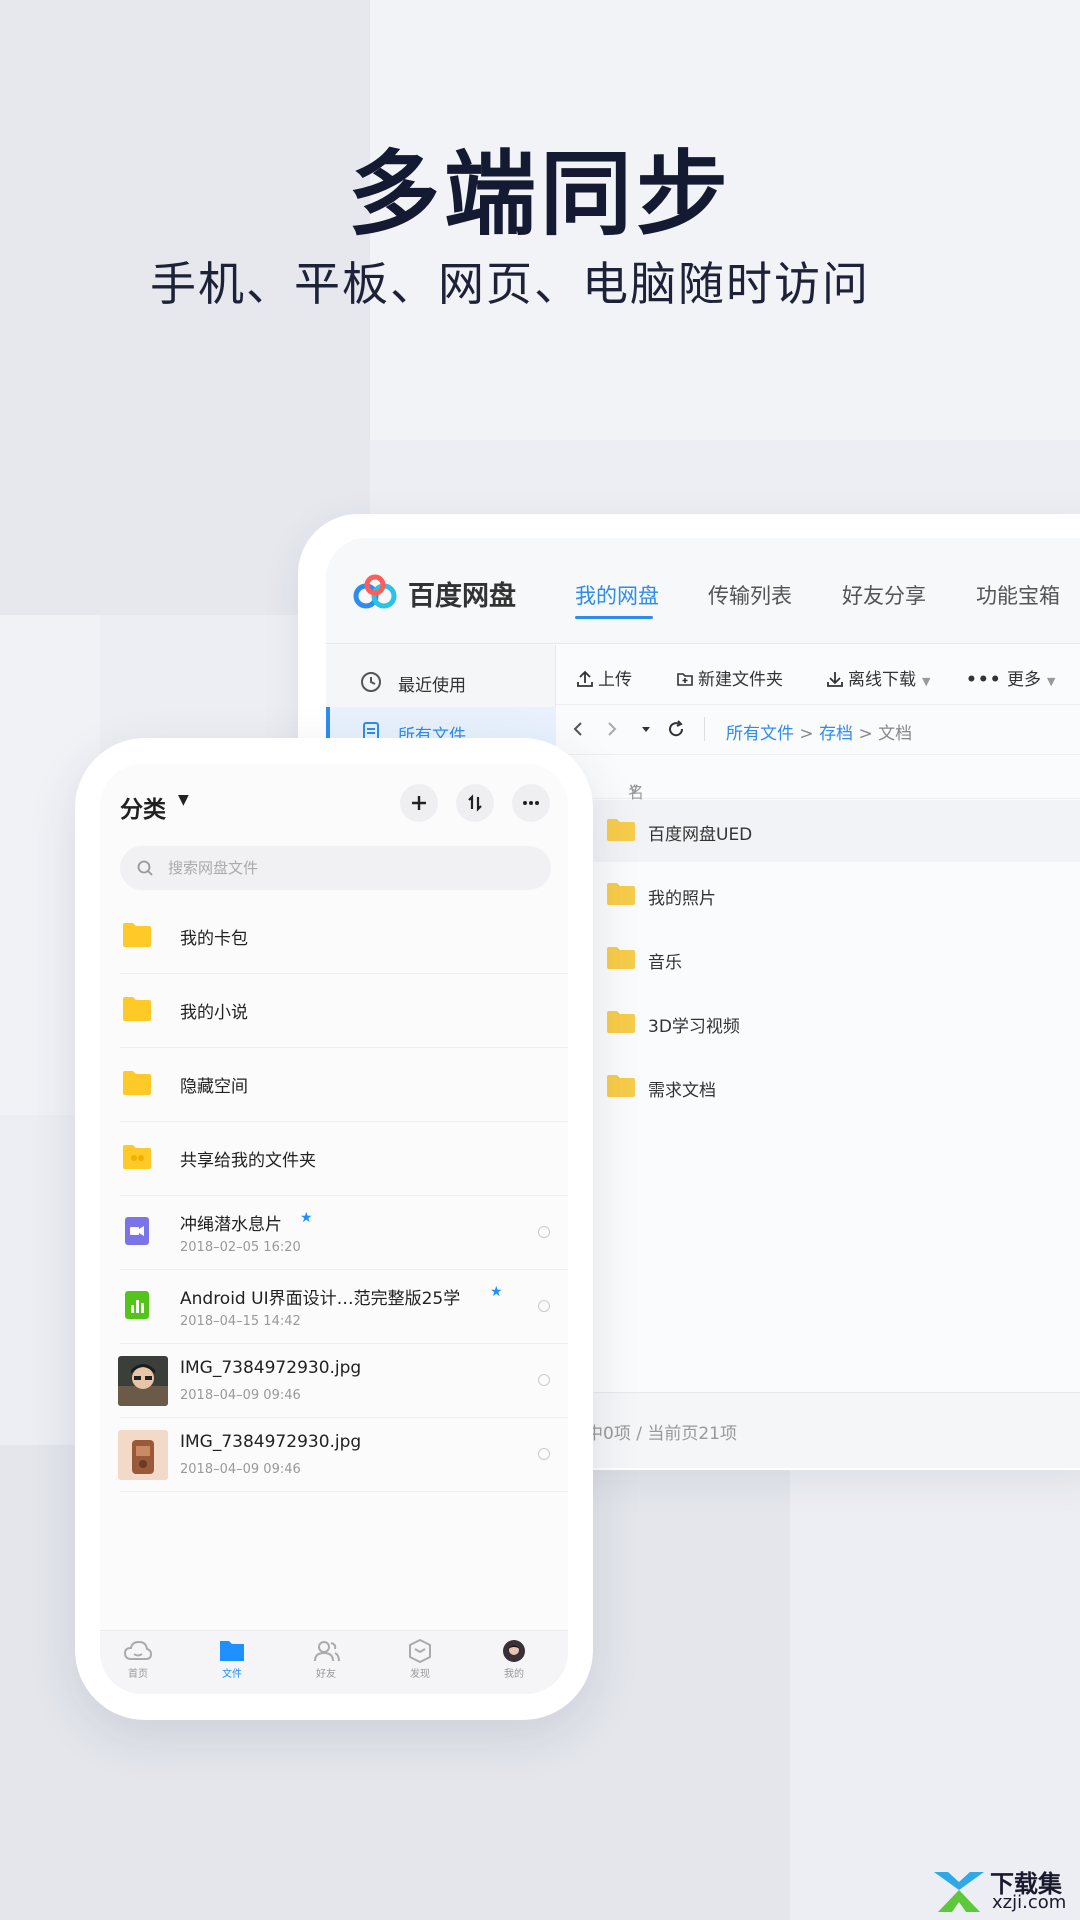 The image size is (1080, 1920). What do you see at coordinates (676, 729) in the screenshot?
I see `refresh-icon` at bounding box center [676, 729].